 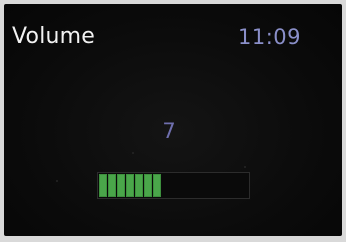 I want to click on screen-title: Volume, so click(x=54, y=36).